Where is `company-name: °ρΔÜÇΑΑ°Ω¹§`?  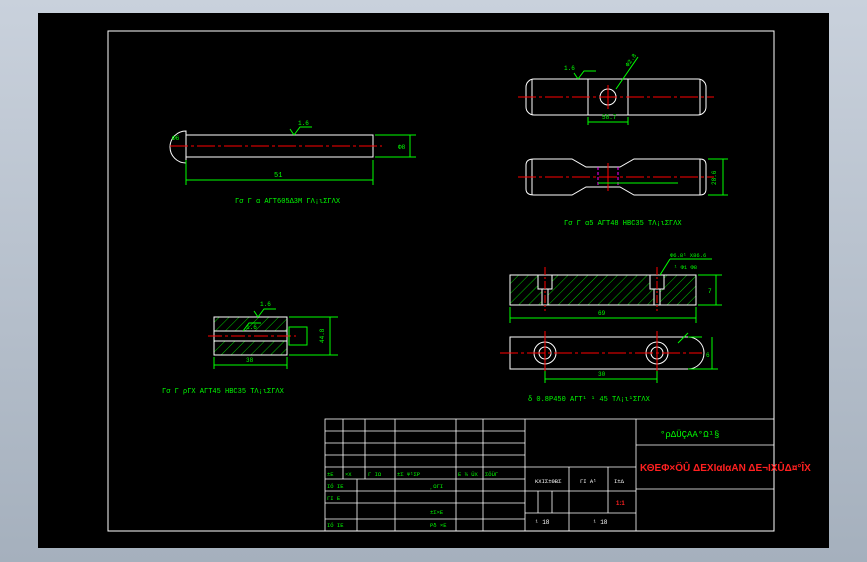
company-name: °ρΔÜÇΑΑ°Ω¹§ is located at coordinates (689, 434).